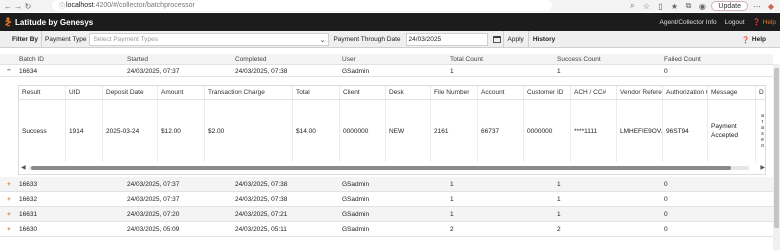  I want to click on refresh-icon: ↻, so click(28, 6).